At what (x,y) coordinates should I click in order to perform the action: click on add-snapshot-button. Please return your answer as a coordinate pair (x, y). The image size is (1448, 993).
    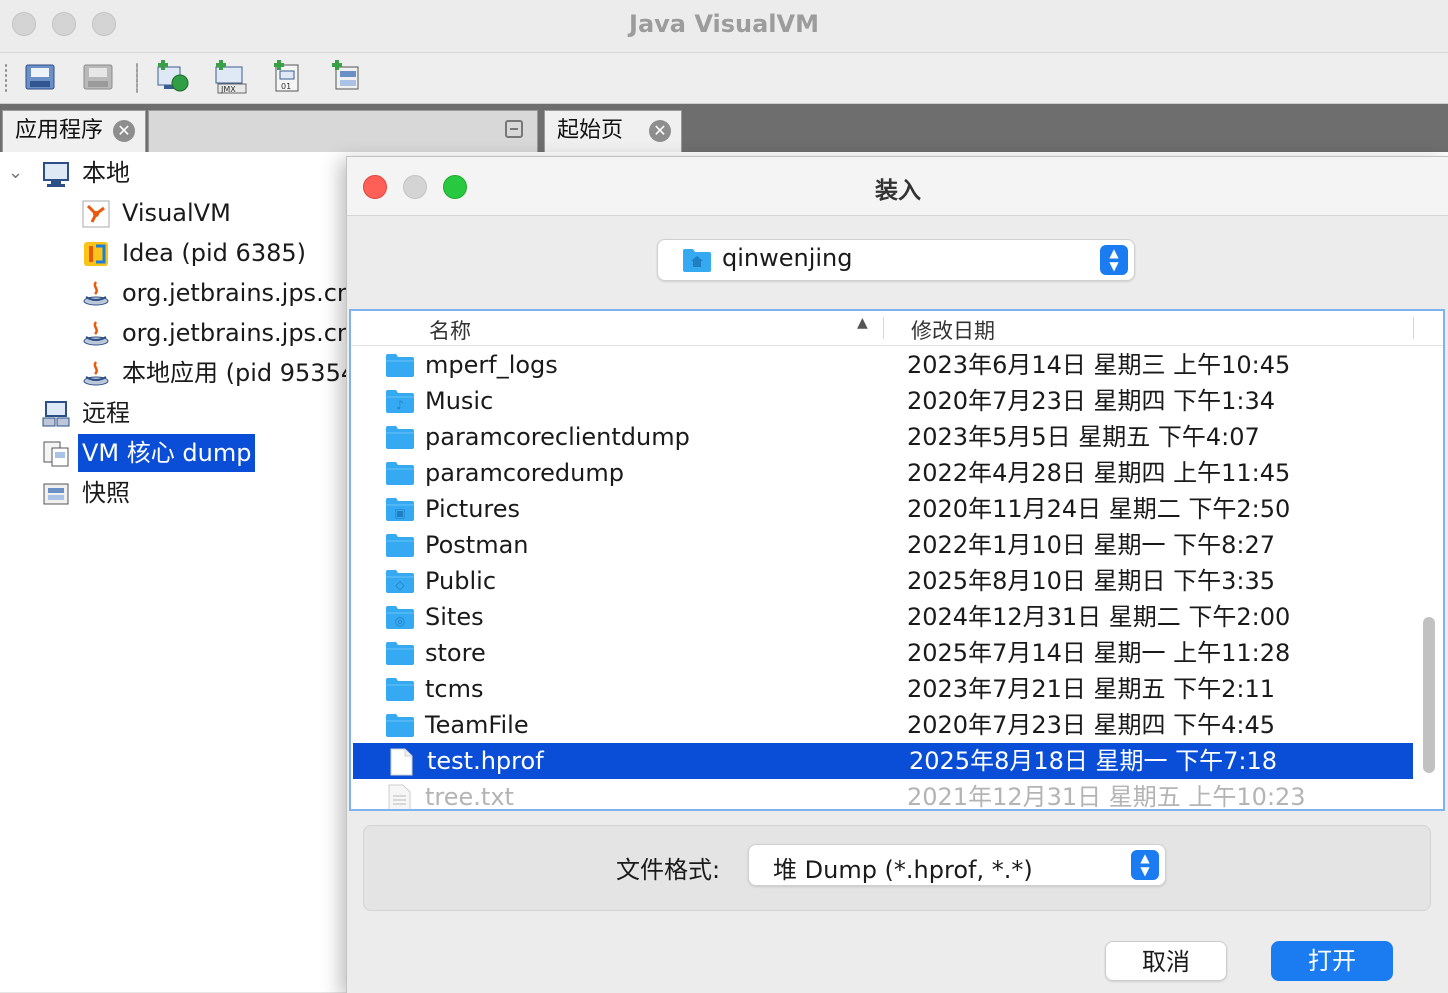
    Looking at the image, I should click on (346, 77).